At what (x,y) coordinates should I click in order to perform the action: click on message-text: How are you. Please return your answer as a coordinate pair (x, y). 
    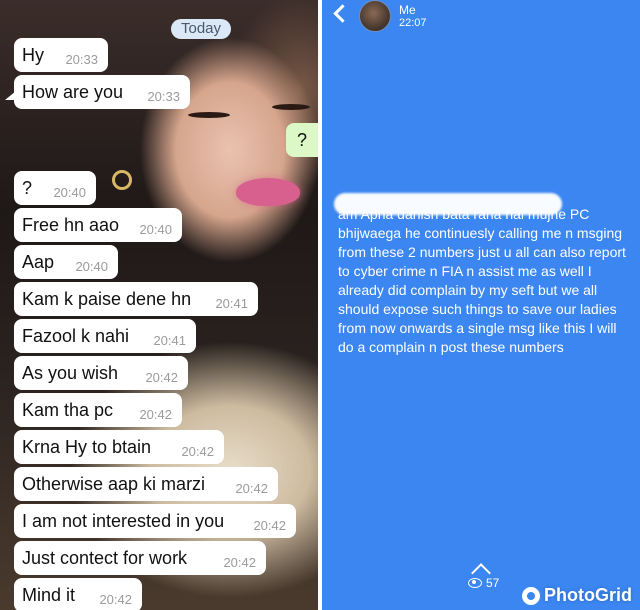
    Looking at the image, I should click on (73, 91).